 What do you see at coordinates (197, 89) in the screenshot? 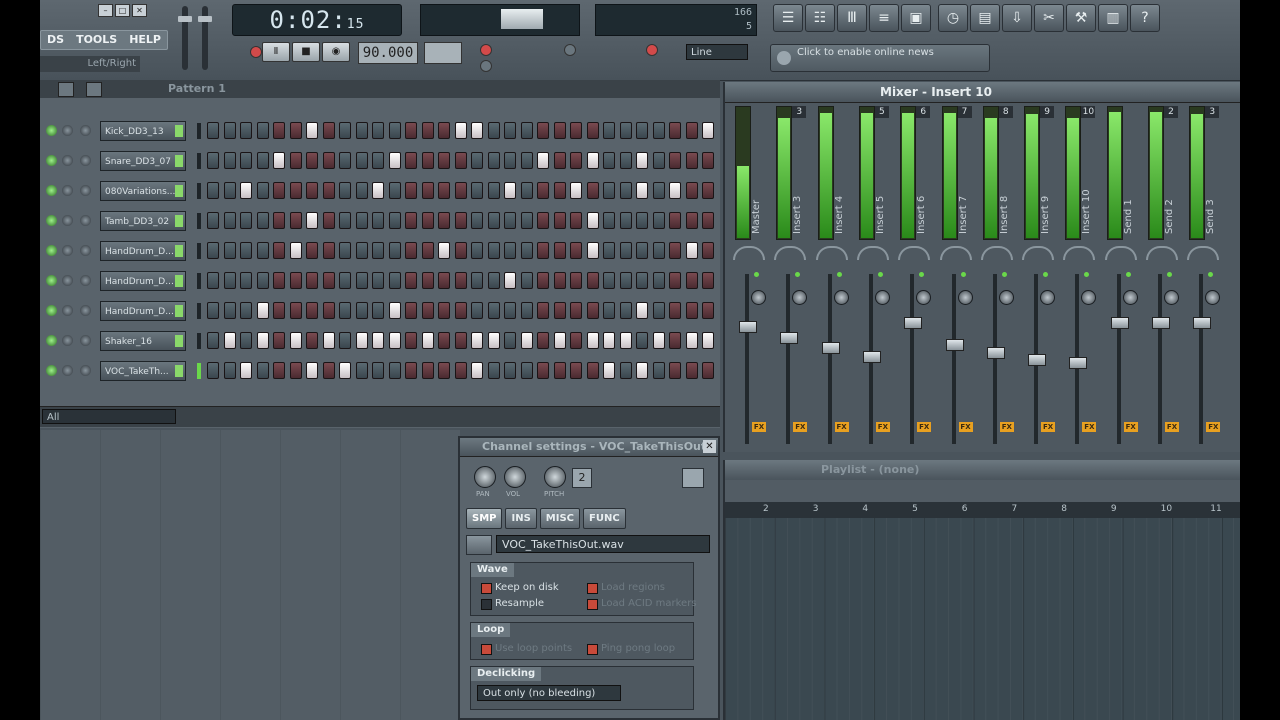
I see `pattern-title: Pattern 1` at bounding box center [197, 89].